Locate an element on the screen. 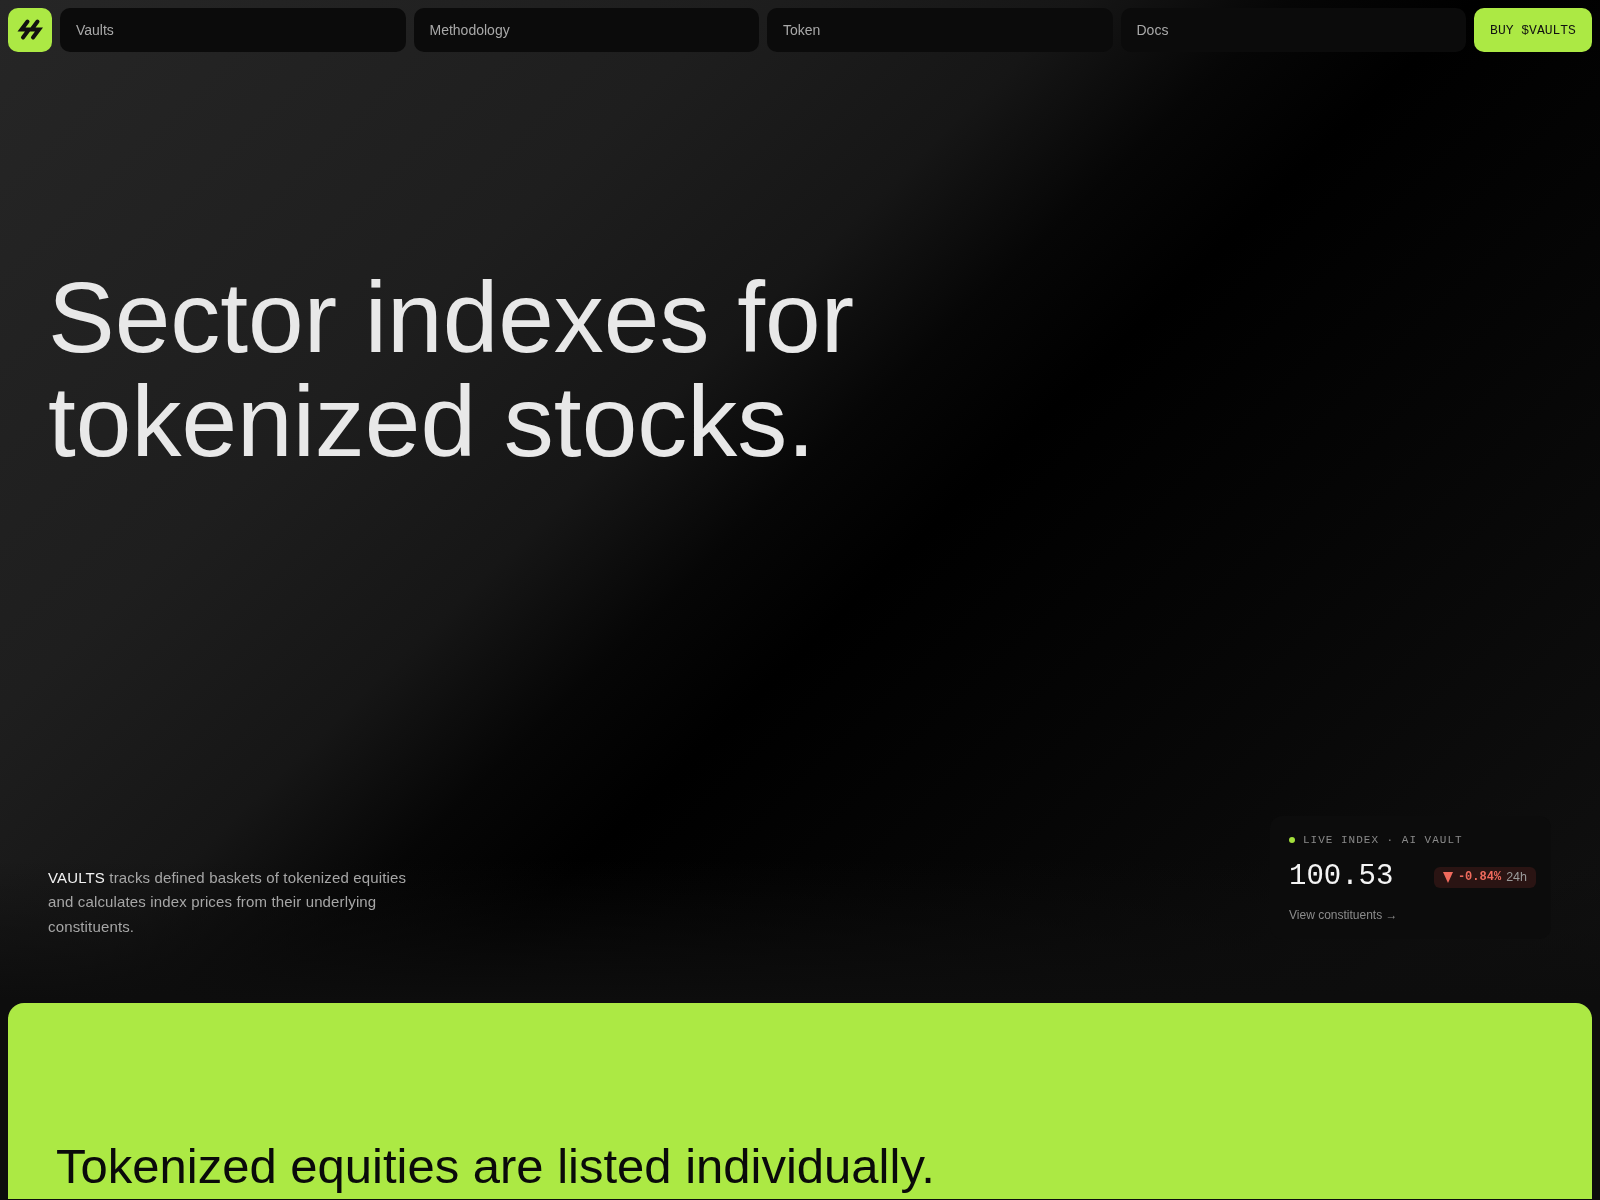  nav-link: Vaults is located at coordinates (233, 30).